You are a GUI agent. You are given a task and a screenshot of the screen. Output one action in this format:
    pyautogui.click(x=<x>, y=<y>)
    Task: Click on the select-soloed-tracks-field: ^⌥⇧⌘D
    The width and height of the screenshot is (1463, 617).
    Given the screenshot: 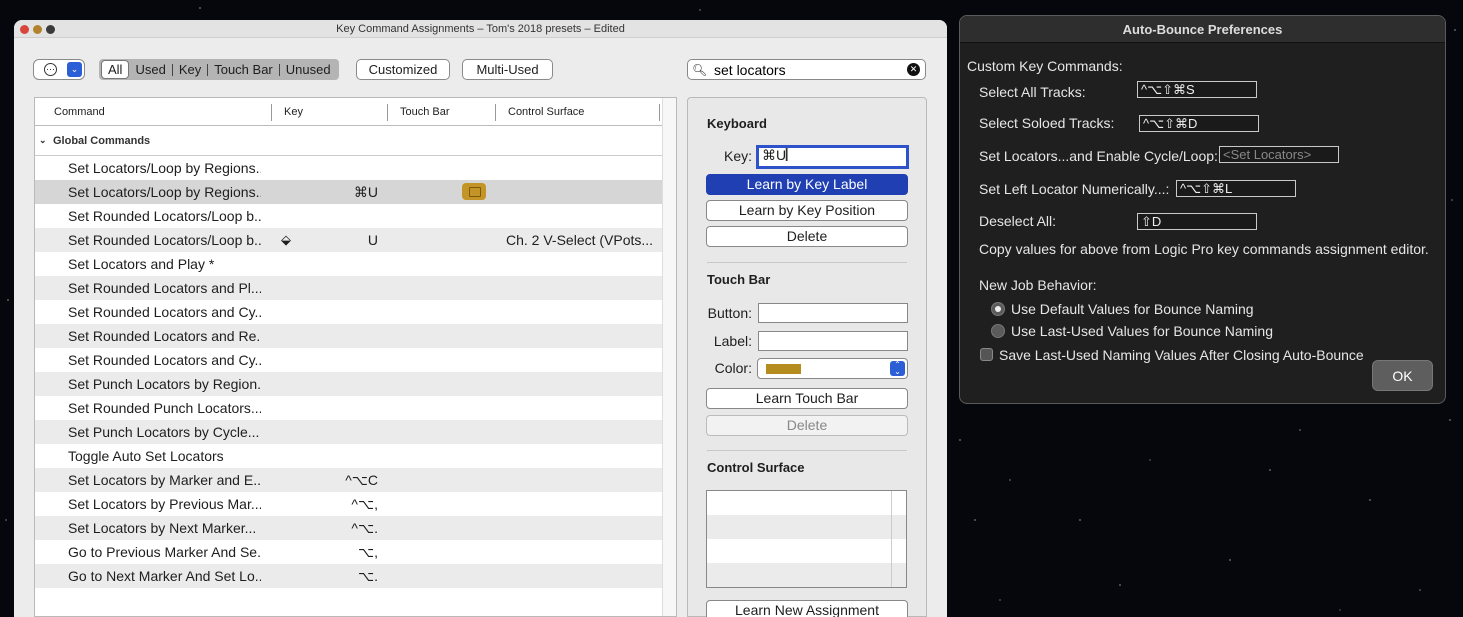 What is the action you would take?
    pyautogui.click(x=1199, y=123)
    